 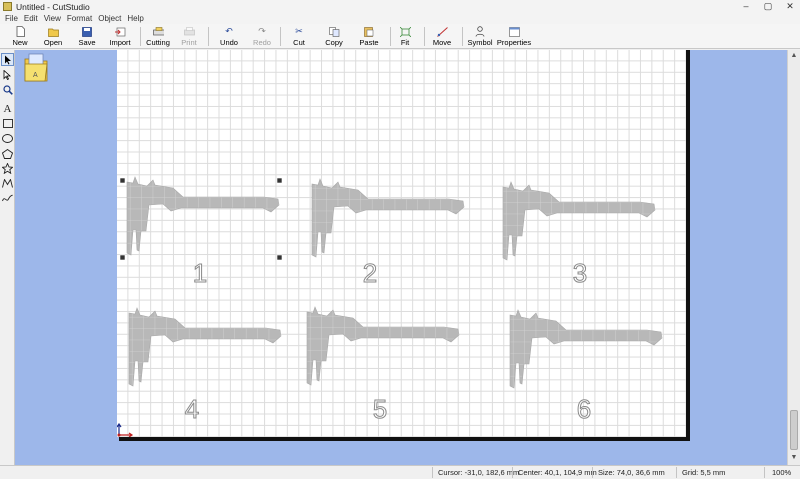 I want to click on drawing-toolbox: A, so click(x=7, y=257).